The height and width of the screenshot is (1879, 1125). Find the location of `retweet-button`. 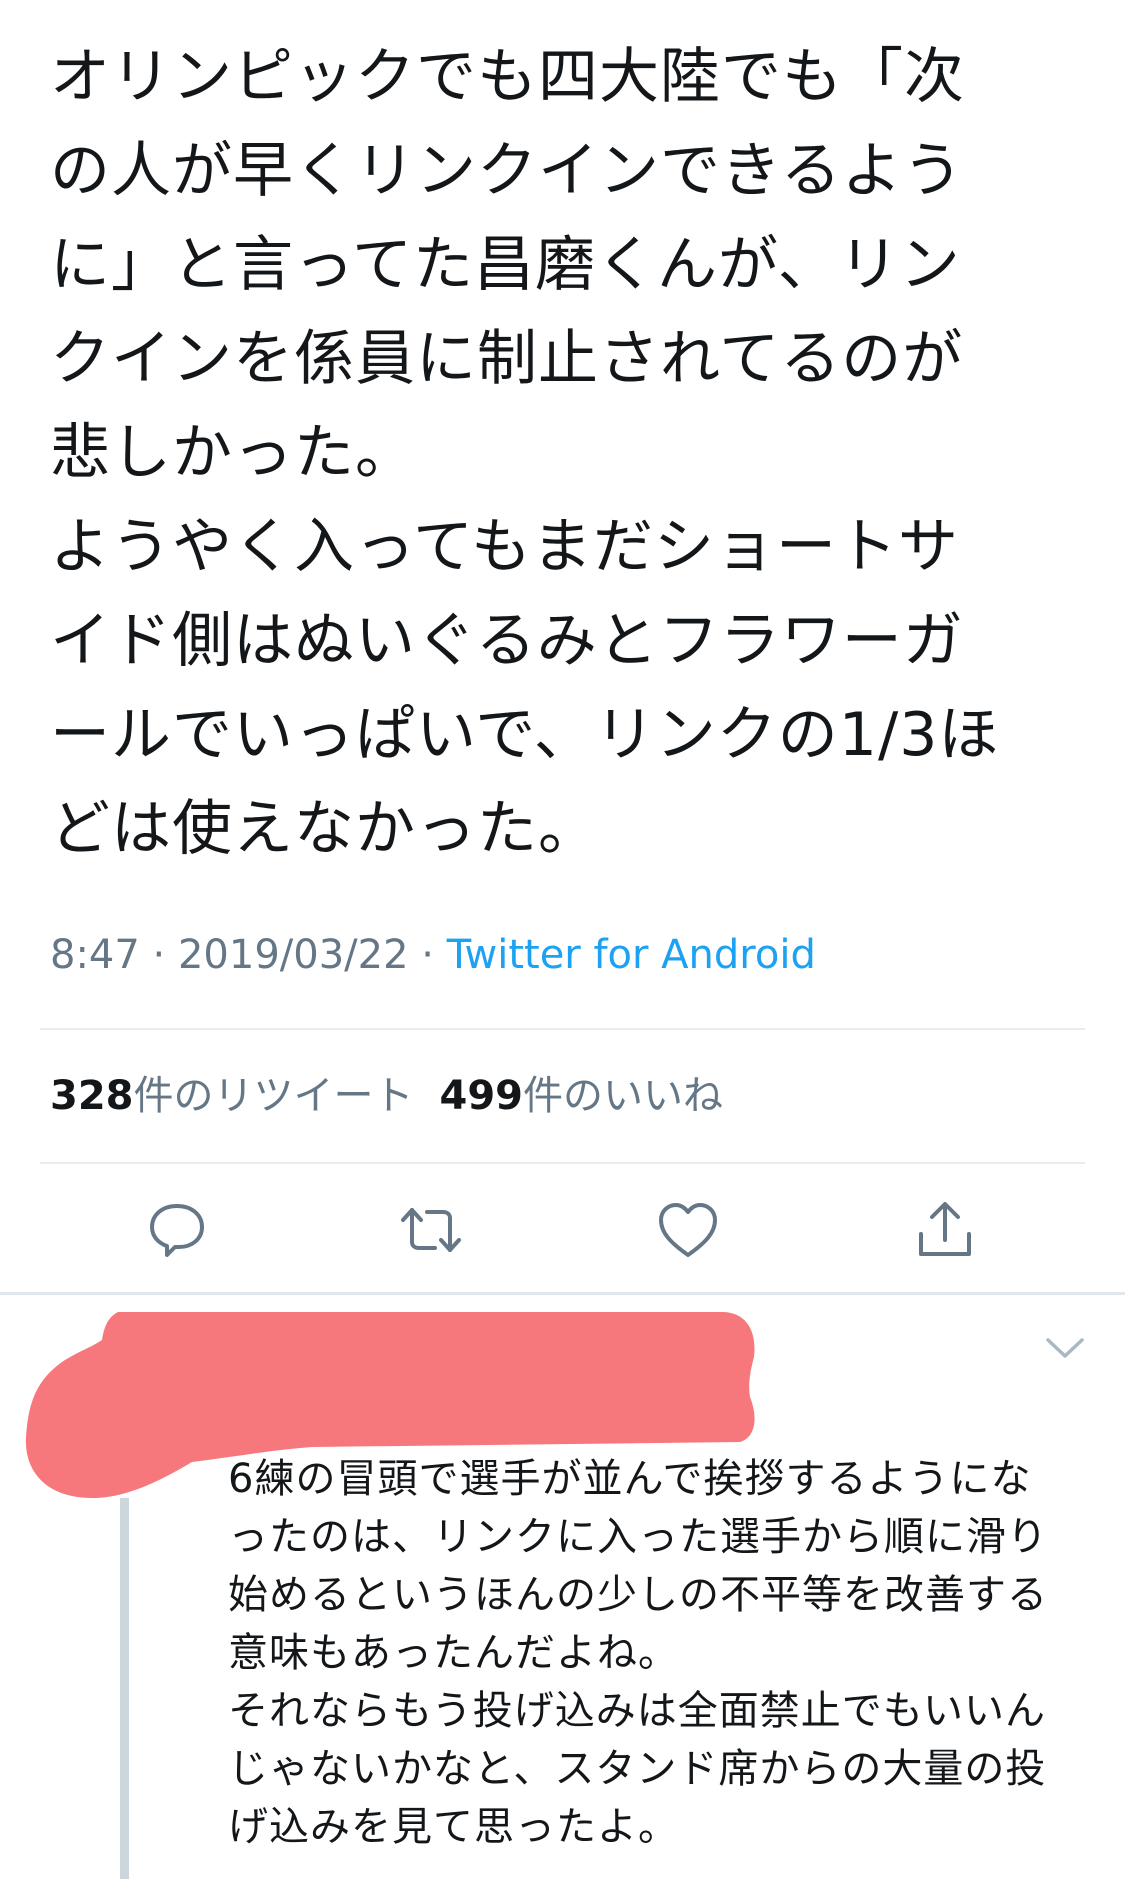

retweet-button is located at coordinates (431, 1230).